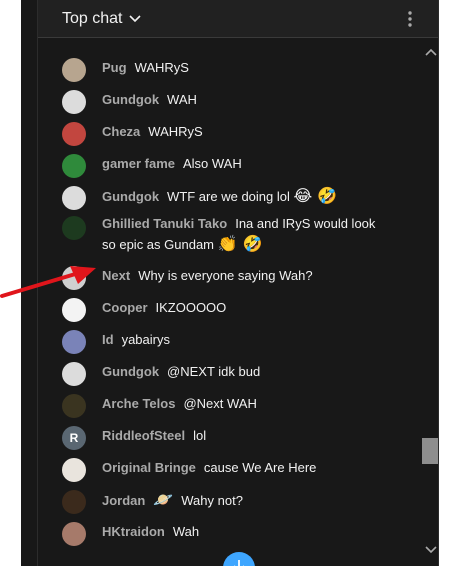  What do you see at coordinates (260, 467) in the screenshot?
I see `message-text: cause We Are Here` at bounding box center [260, 467].